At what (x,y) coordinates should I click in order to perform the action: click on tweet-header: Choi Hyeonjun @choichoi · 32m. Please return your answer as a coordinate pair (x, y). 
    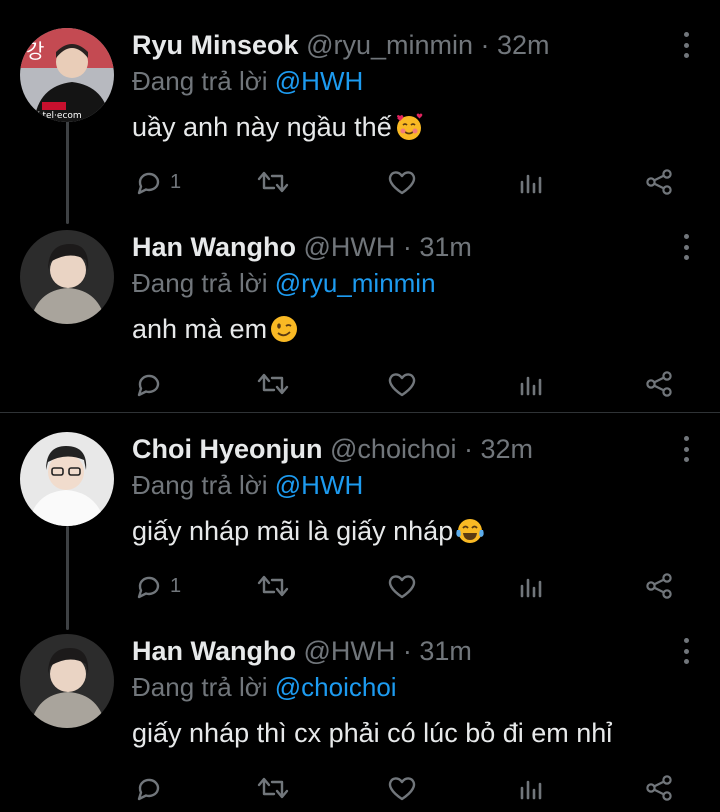
    Looking at the image, I should click on (396, 449).